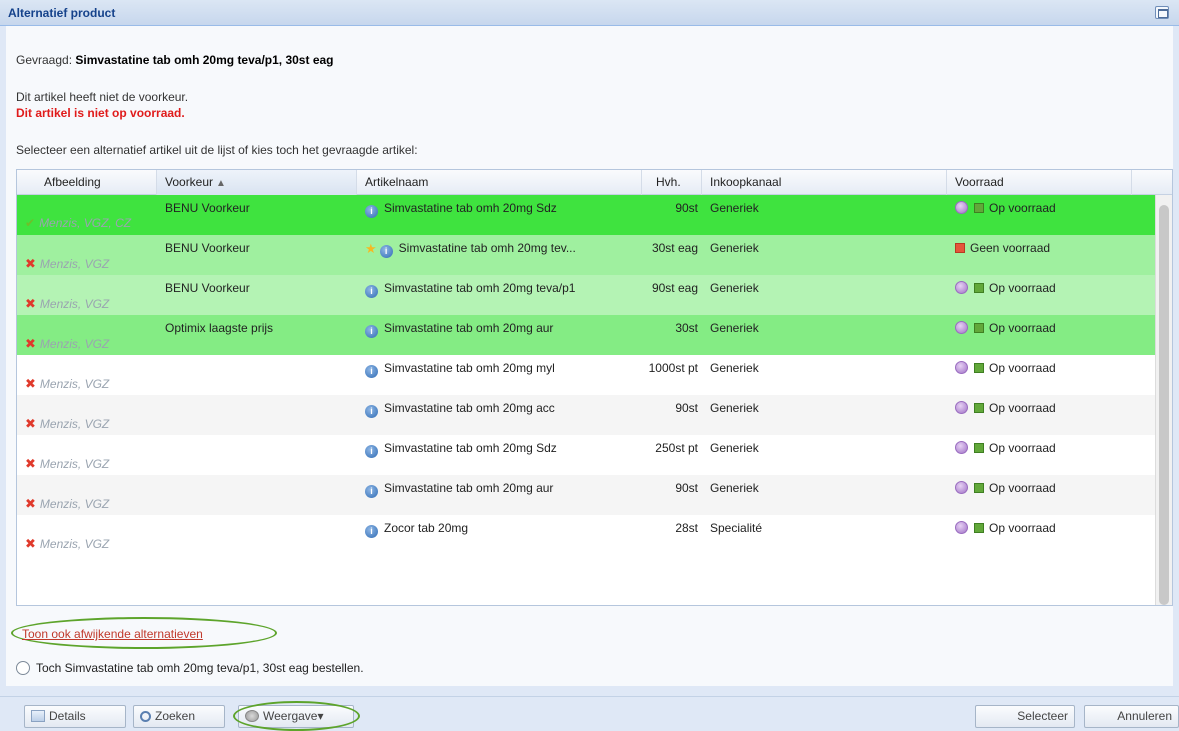 The width and height of the screenshot is (1179, 731). I want to click on name-cell: i Simvastatine tab omh 20mg Sdz, so click(502, 209).